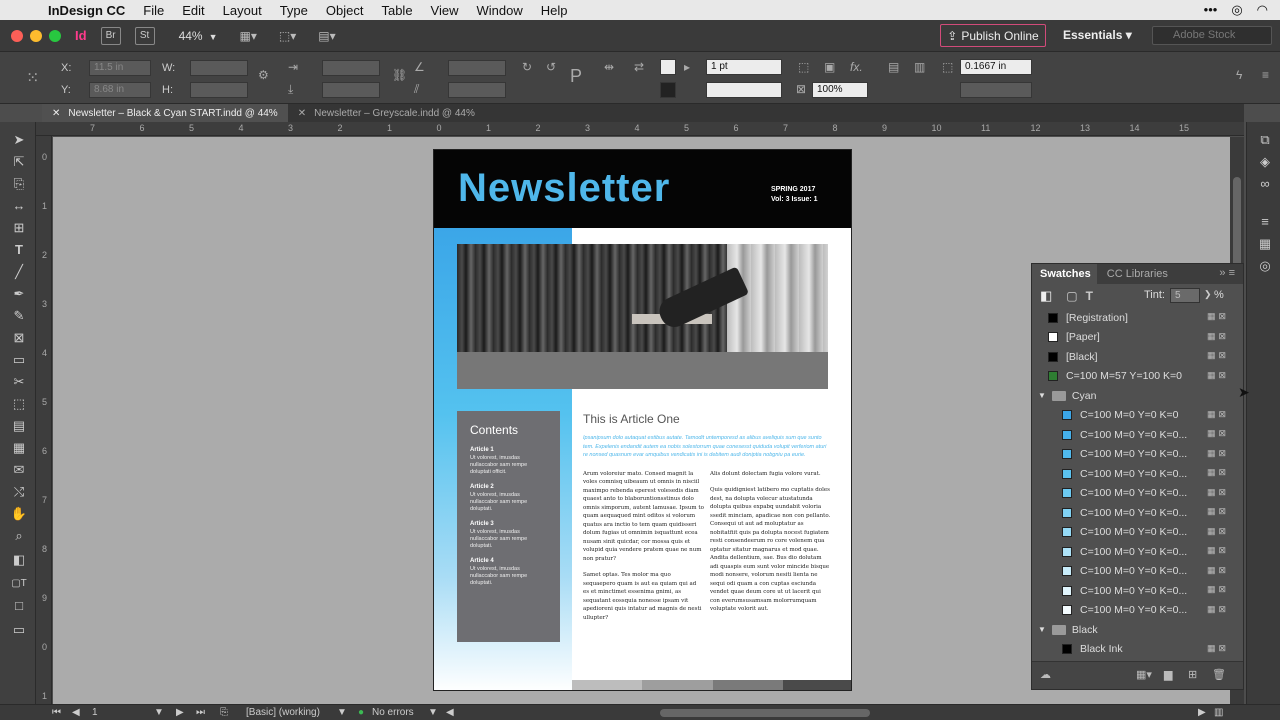 This screenshot has height=720, width=1280. What do you see at coordinates (1265, 163) in the screenshot?
I see `layers-panel-icon: ◈` at bounding box center [1265, 163].